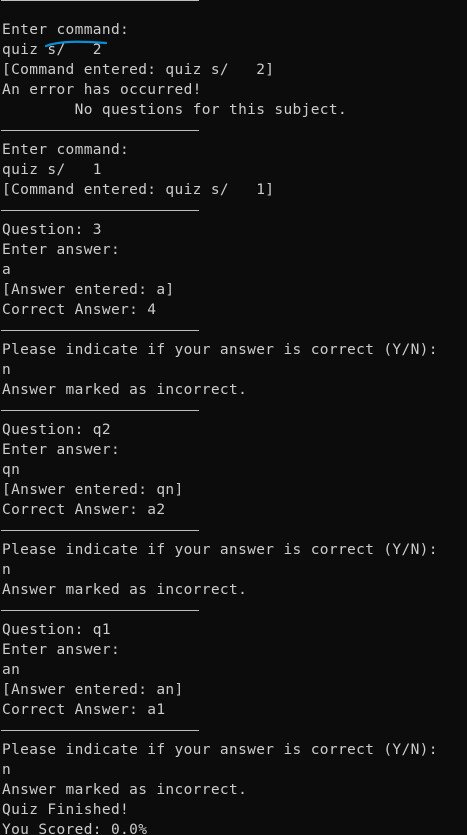  I want to click on terminal-line: [Answer entered: a], so click(88, 290).